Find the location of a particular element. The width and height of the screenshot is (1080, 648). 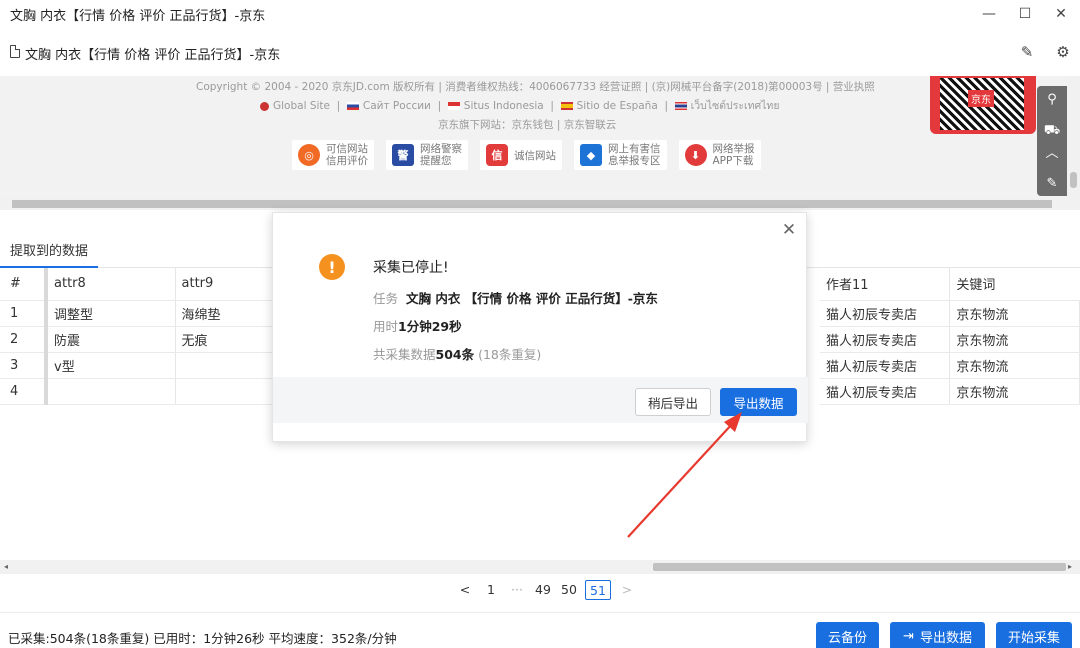

intl-site-russia: Сайт России is located at coordinates (397, 106).